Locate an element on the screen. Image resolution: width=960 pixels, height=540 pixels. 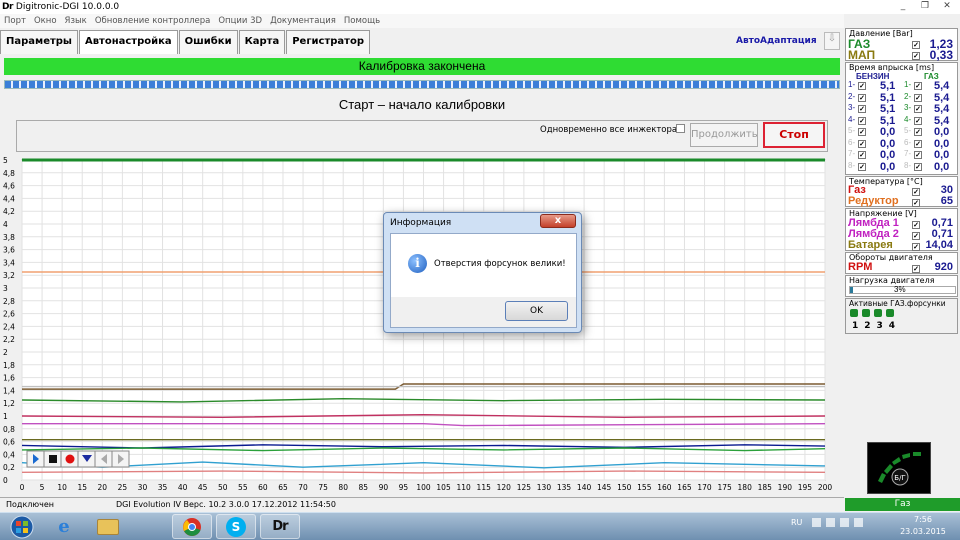
injector-petrol-number: 2- is located at coordinates (852, 96).